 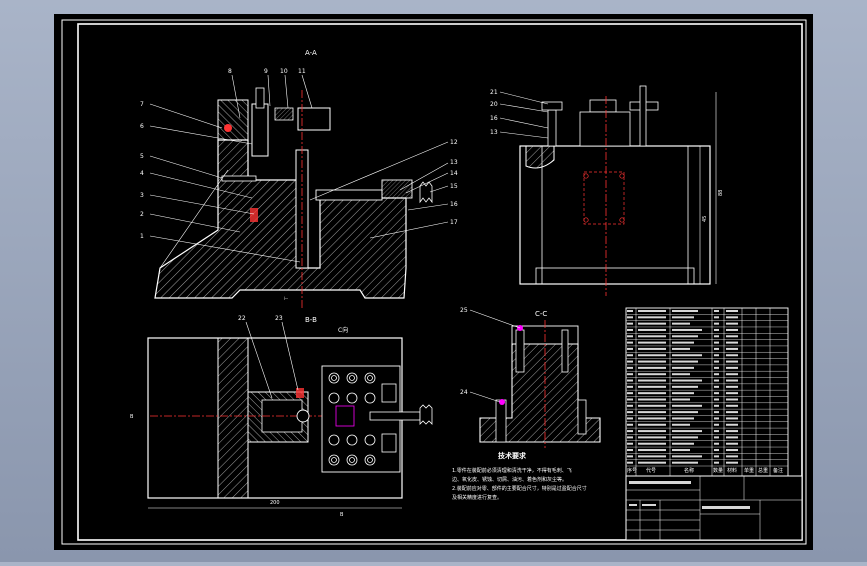 I want to click on view-title-bb: B-B, so click(x=311, y=320).